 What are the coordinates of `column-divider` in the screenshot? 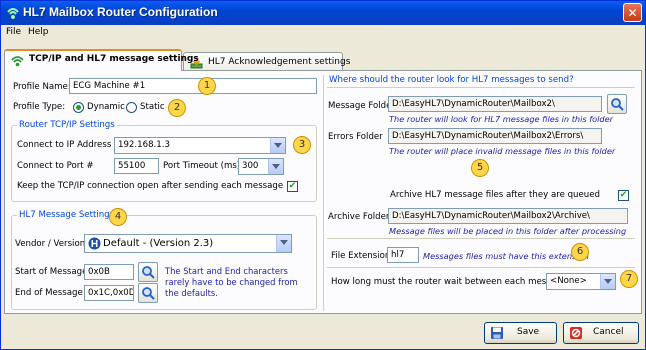 It's located at (323, 193).